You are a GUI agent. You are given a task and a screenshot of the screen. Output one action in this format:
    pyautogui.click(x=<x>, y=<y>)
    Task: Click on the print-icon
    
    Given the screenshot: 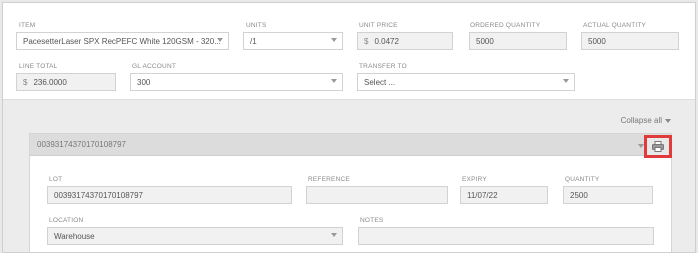 What is the action you would take?
    pyautogui.click(x=658, y=146)
    